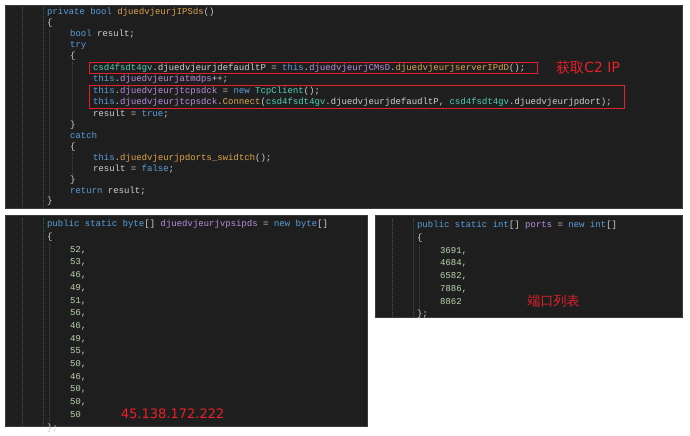 The image size is (690, 436). What do you see at coordinates (206, 92) in the screenshot?
I see `code-line: this.djuedvjeurjtcpsdck = new TcpClient();` at bounding box center [206, 92].